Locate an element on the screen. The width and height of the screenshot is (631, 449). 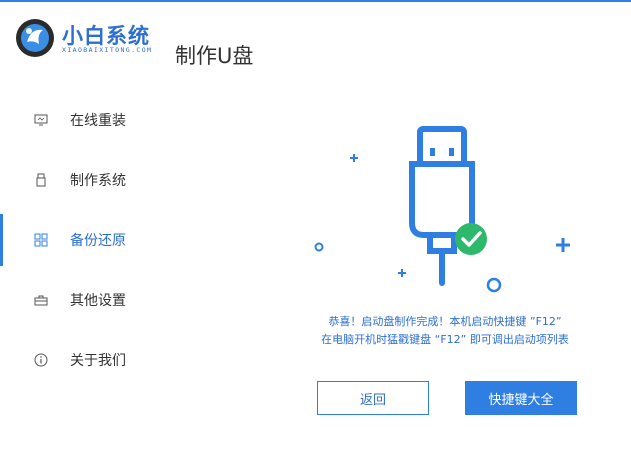
sidebar-item-backup-restore: 备份还原 is located at coordinates (90, 240).